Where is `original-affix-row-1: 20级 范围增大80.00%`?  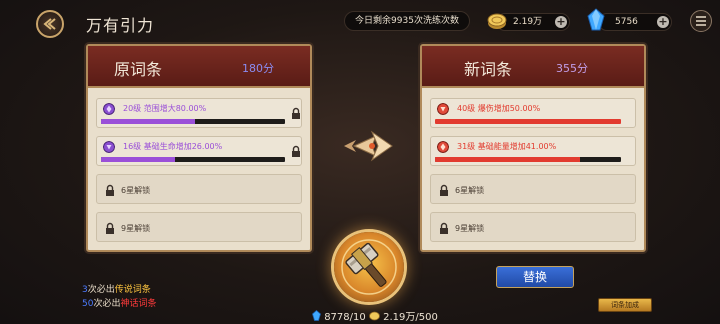
original-affix-row-1: 20级 范围增大80.00% is located at coordinates (199, 113).